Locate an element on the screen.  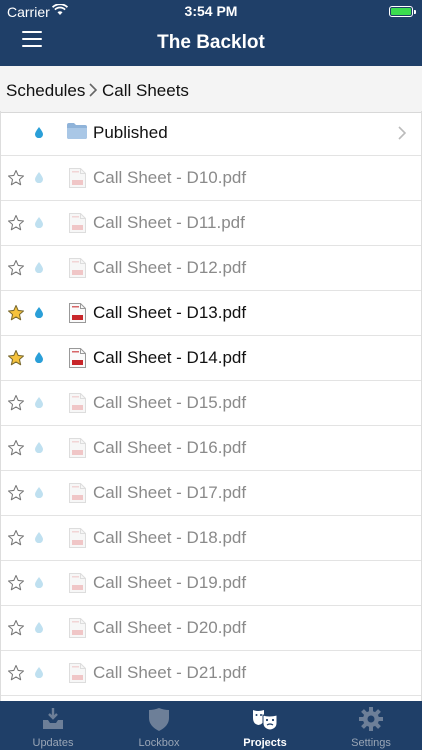
app-header: Carrier 3:54 PM The Backlot is located at coordinates (211, 33).